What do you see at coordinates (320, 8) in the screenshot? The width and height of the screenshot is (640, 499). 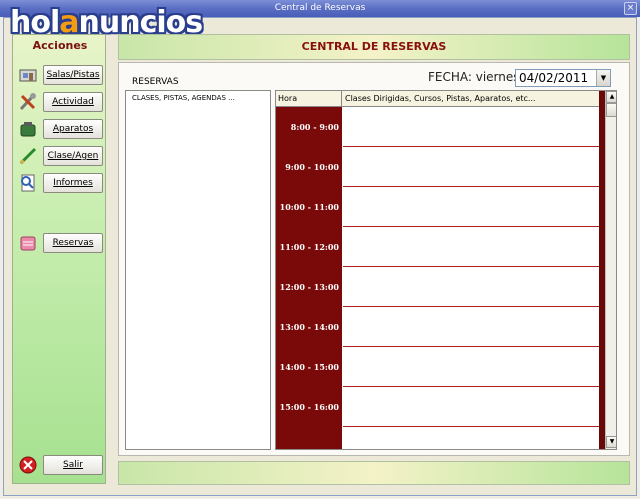 I see `window-title: Central de Reservas` at bounding box center [320, 8].